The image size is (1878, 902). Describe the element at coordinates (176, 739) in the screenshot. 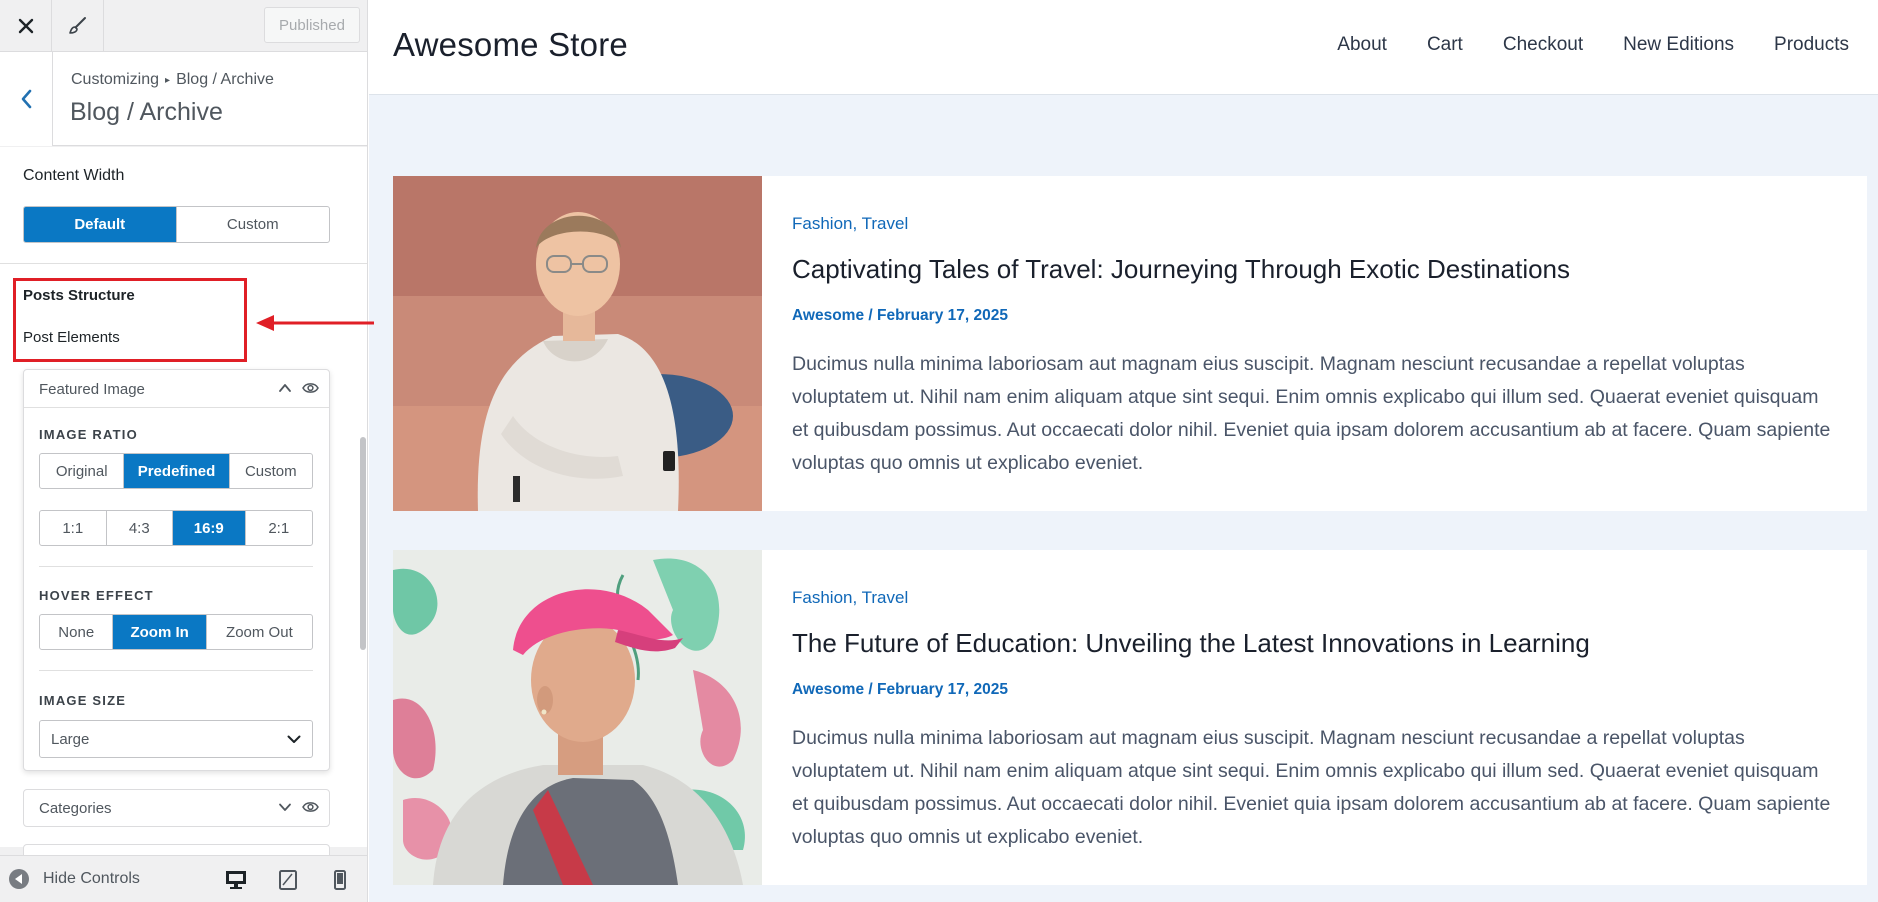

I see `image-size-select: Large` at that location.